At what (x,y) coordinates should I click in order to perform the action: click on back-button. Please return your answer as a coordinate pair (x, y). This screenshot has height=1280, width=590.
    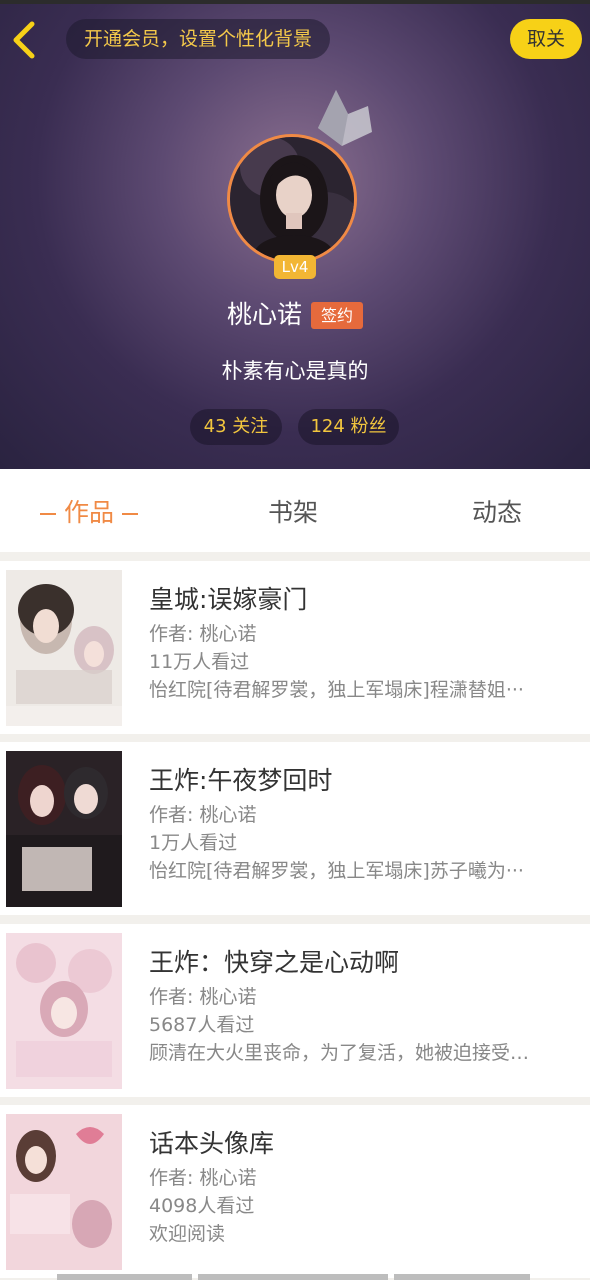
    Looking at the image, I should click on (26, 40).